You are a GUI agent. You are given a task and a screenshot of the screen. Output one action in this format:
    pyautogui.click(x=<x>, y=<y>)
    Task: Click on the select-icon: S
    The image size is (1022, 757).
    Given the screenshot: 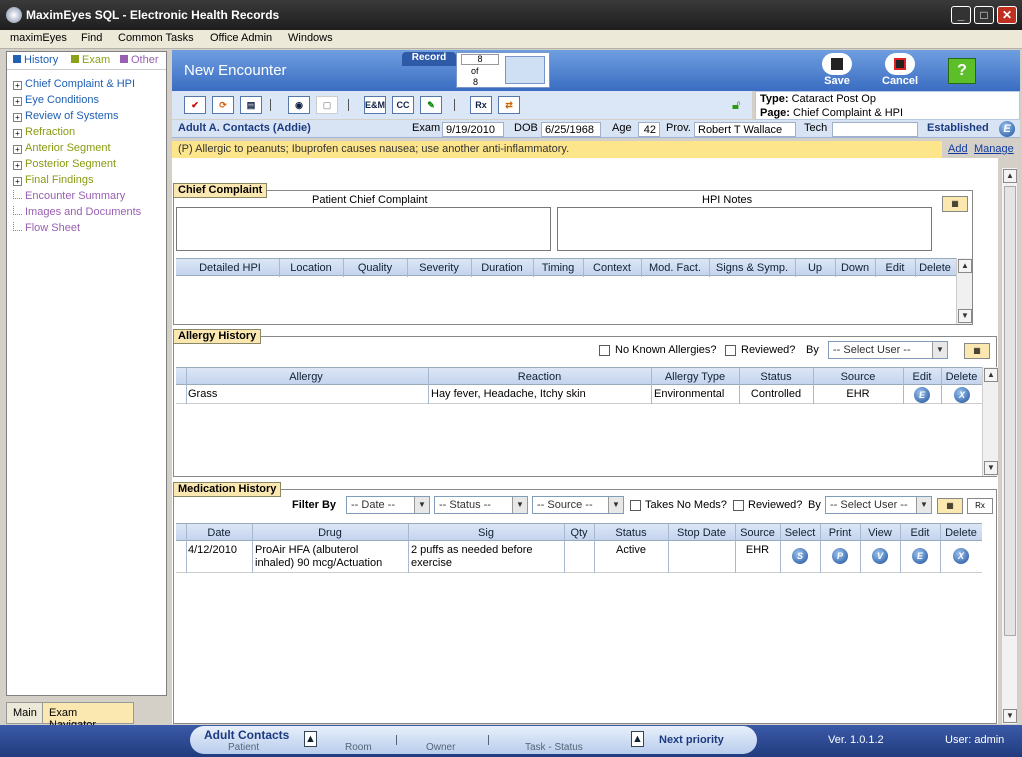 What is the action you would take?
    pyautogui.click(x=800, y=556)
    